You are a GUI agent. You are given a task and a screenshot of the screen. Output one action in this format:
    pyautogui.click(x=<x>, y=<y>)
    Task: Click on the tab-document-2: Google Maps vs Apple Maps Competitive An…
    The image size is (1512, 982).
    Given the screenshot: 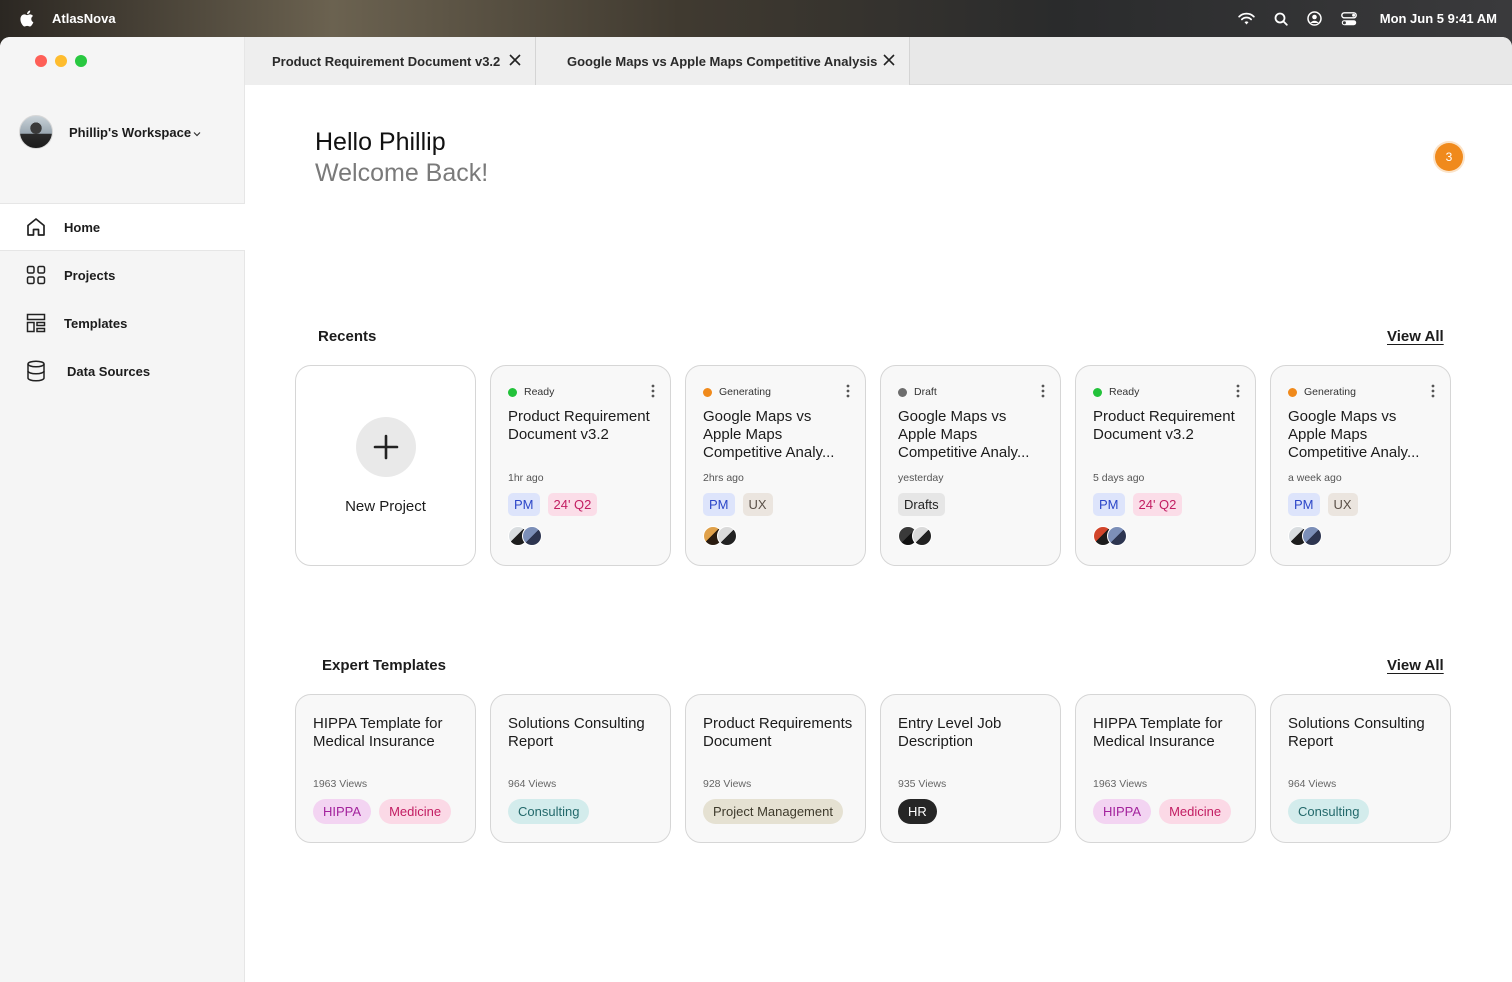 What is the action you would take?
    pyautogui.click(x=723, y=61)
    